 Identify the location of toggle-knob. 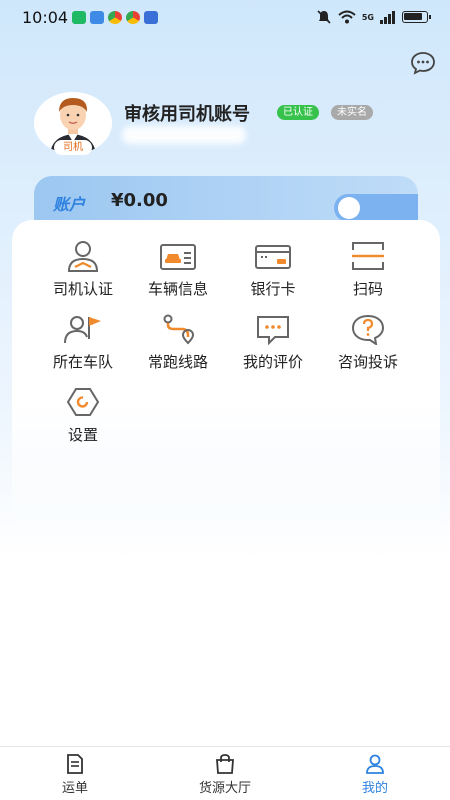
(349, 208).